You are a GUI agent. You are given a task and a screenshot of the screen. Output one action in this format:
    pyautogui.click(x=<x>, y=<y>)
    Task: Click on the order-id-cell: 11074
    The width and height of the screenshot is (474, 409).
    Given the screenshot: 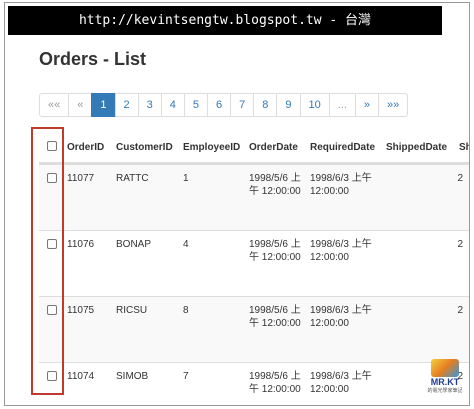 What is the action you would take?
    pyautogui.click(x=81, y=376)
    